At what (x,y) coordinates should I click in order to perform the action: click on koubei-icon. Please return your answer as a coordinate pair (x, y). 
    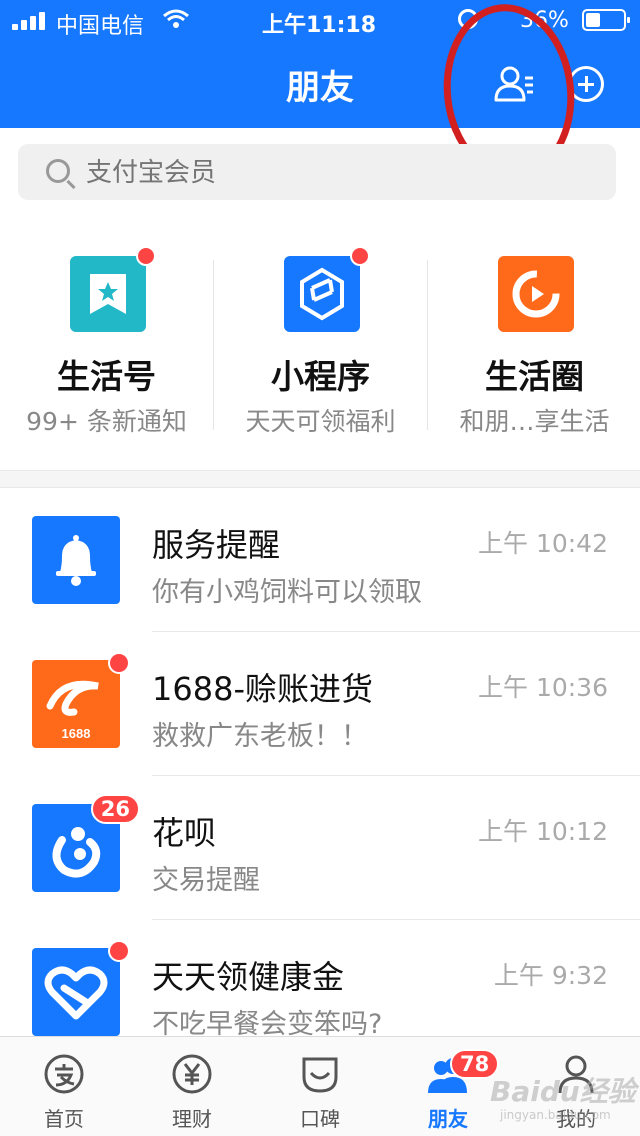
    Looking at the image, I should click on (320, 1075).